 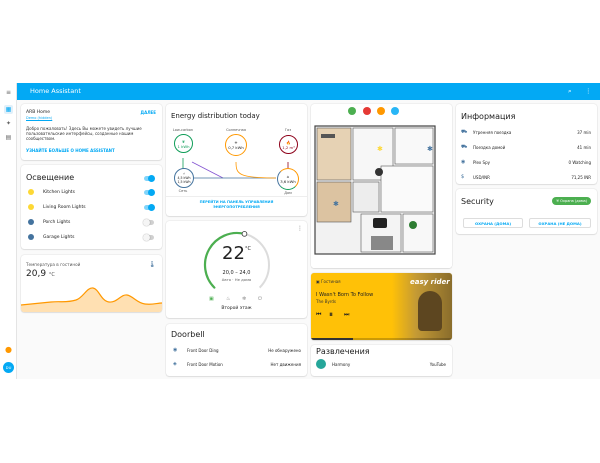 What do you see at coordinates (579, 162) in the screenshot?
I see `info-row-value: 0 Watching` at bounding box center [579, 162].